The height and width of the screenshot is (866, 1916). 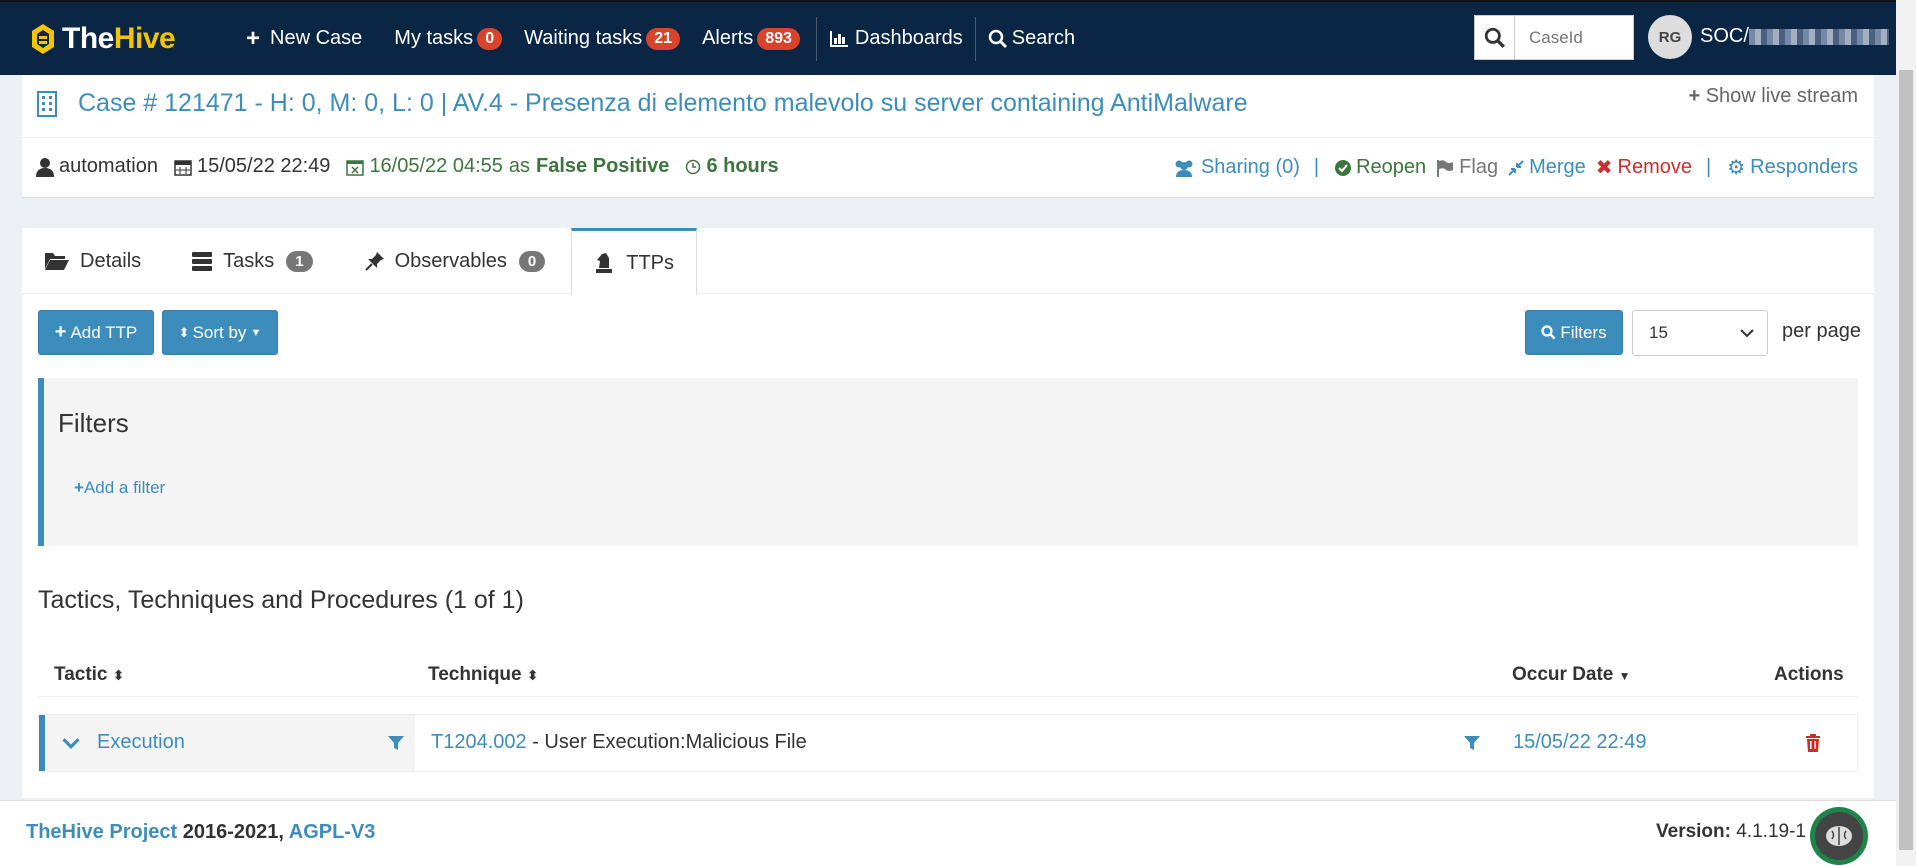 I want to click on merge-button: Merge, so click(x=1547, y=167).